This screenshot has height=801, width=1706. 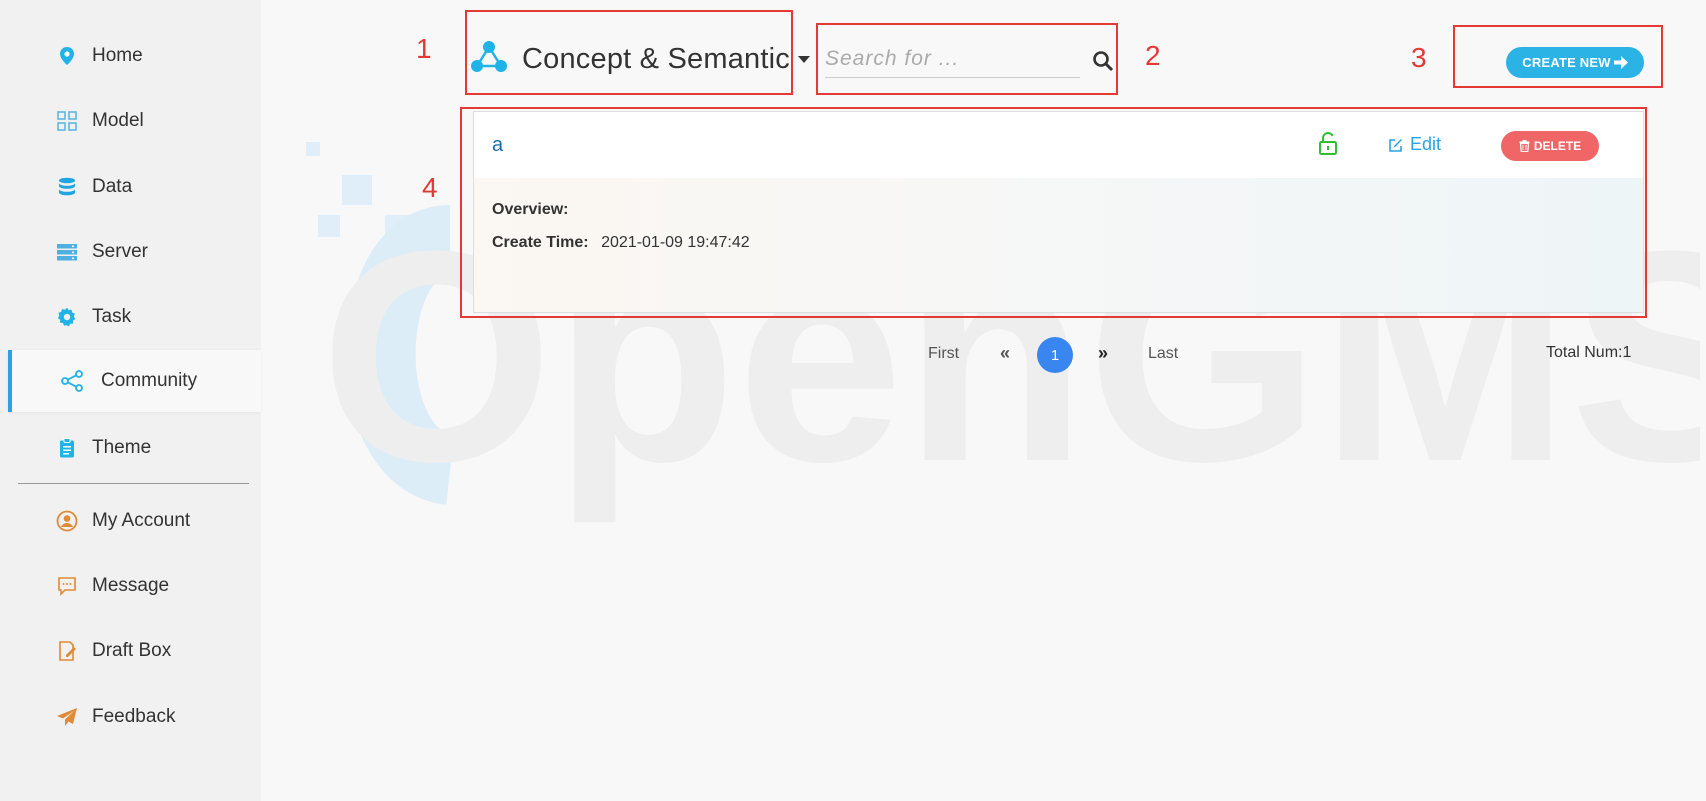 I want to click on sidebar-item-label: Message, so click(x=131, y=585).